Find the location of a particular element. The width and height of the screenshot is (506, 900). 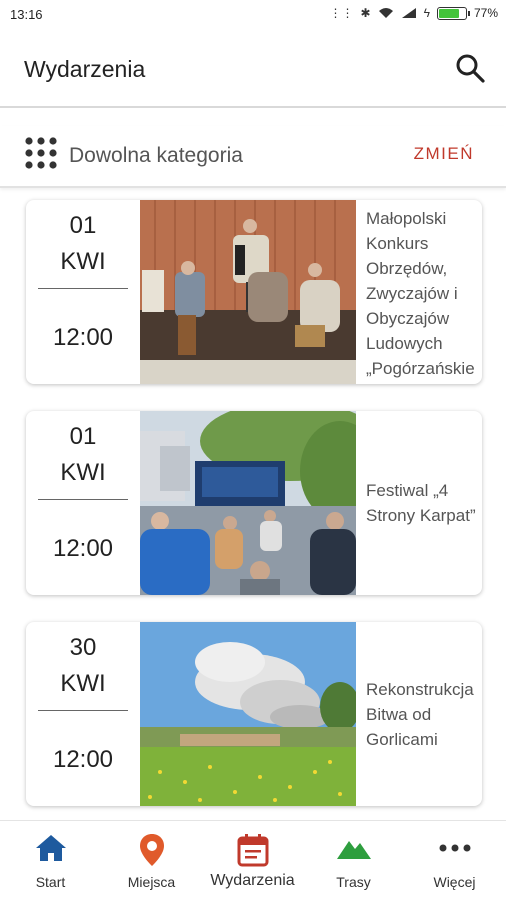

nav-label: Trasy is located at coordinates (353, 882).